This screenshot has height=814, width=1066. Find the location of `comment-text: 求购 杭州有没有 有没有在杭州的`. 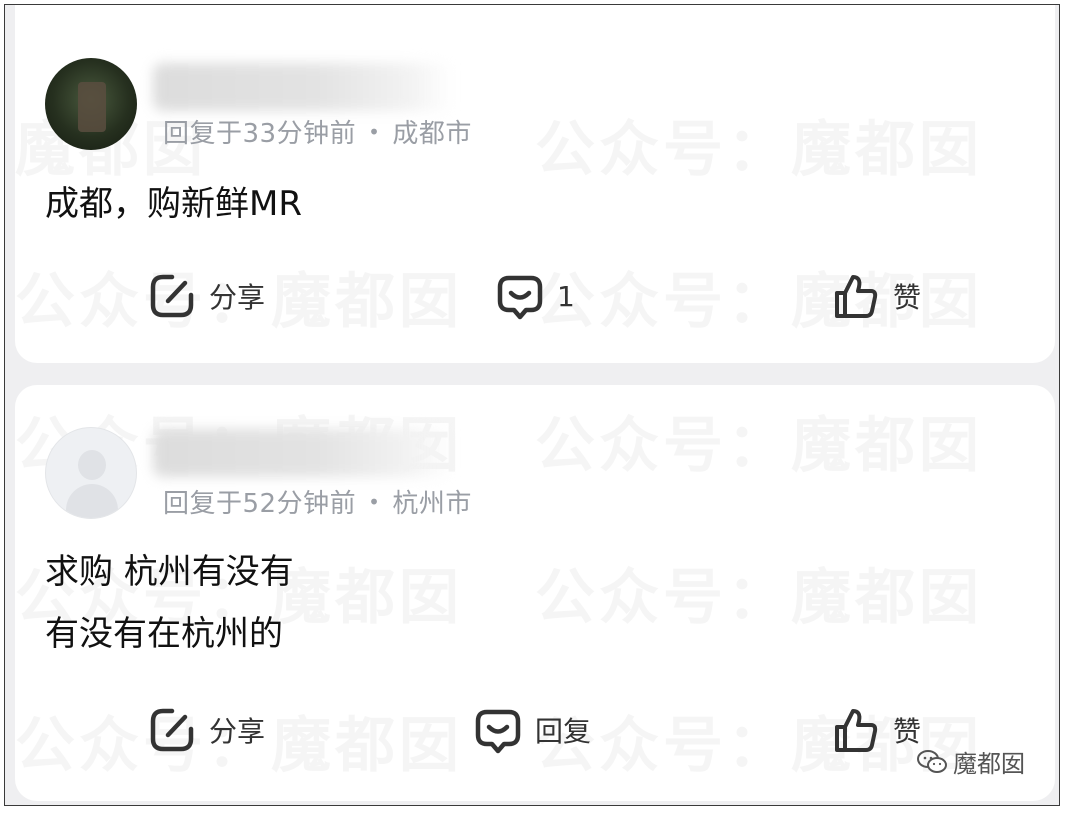

comment-text: 求购 杭州有没有 有没有在杭州的 is located at coordinates (169, 603).